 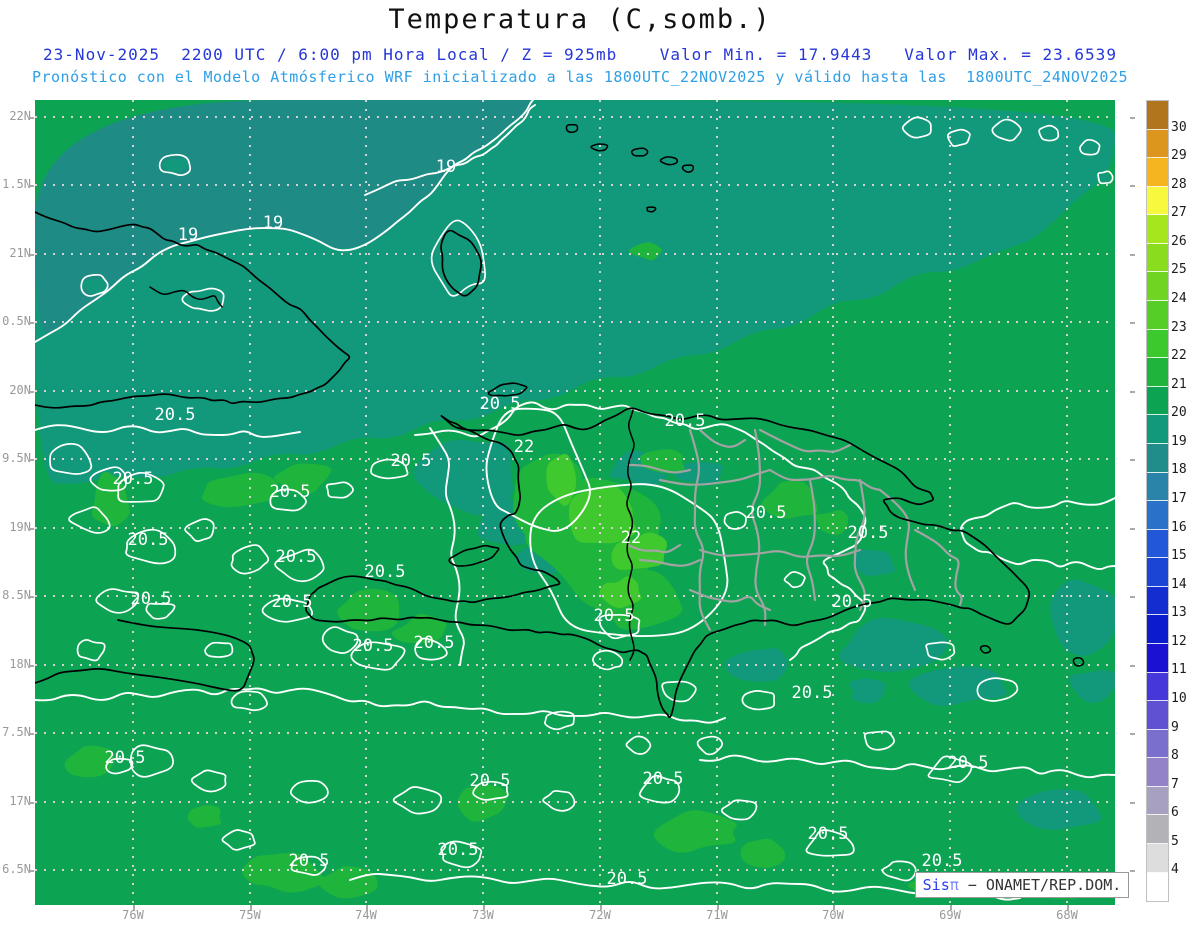 I want to click on colorbar-tick-label: 28, so click(x=1179, y=184).